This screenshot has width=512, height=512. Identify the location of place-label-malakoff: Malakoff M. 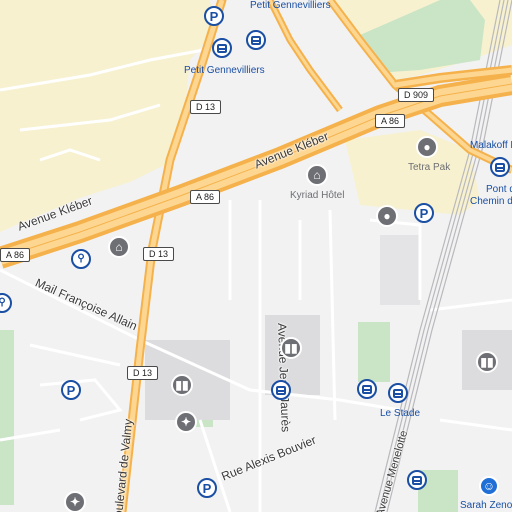
(491, 145).